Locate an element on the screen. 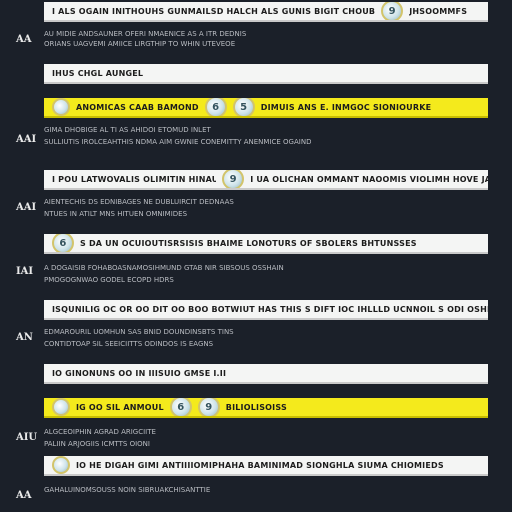  desc-line-a: ALGCEOIPHIN AGRAD ARIGCIITE is located at coordinates (100, 432).